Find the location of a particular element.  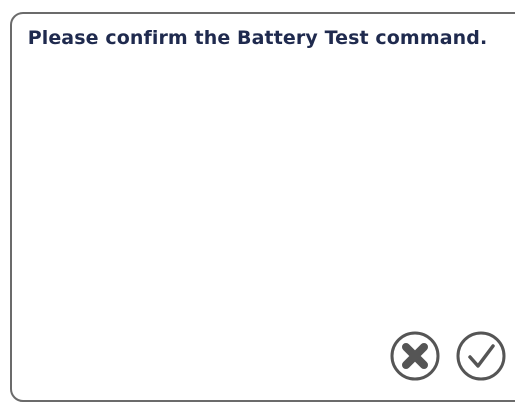

confirm-button is located at coordinates (481, 356).